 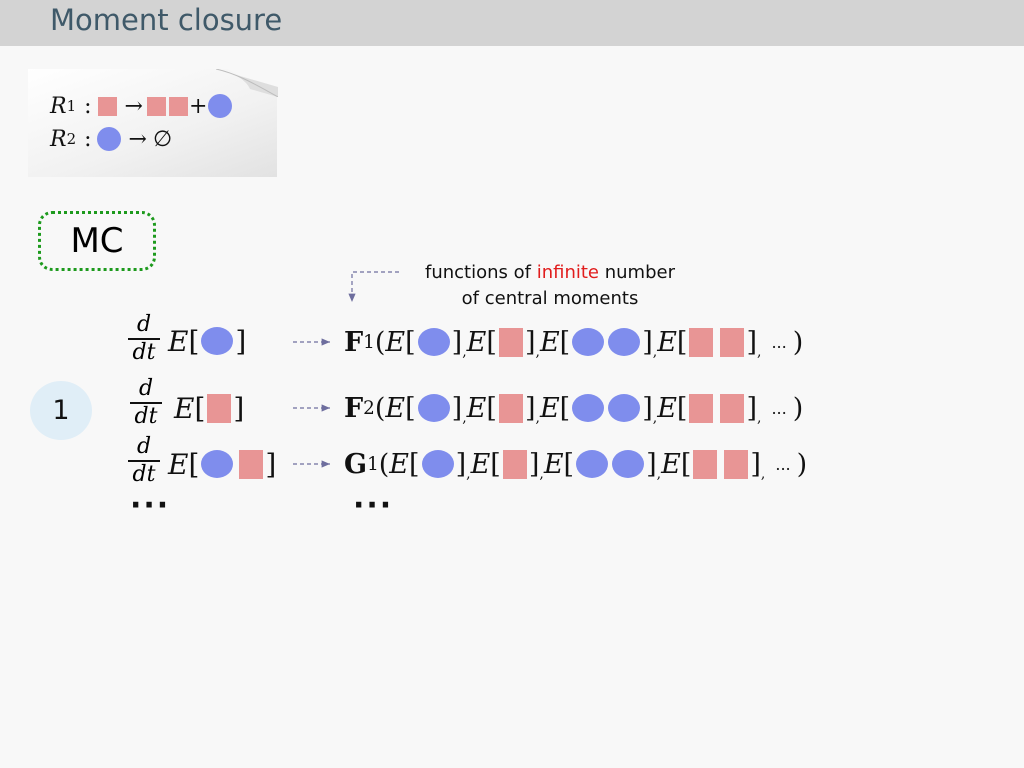 I want to click on row2-rhs: F 2( E[], E[], E[], E[], ...), so click(x=573, y=408).